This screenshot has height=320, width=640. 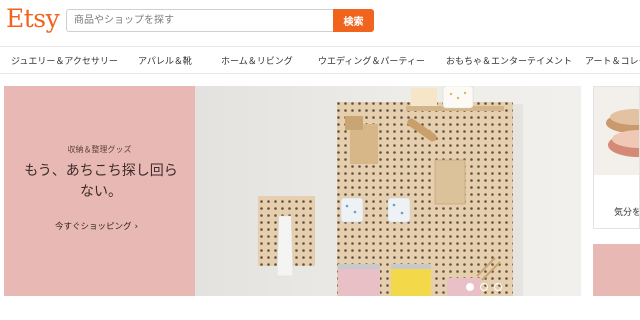 I want to click on nav-item-home-living: ホーム＆リビング, so click(x=257, y=60).